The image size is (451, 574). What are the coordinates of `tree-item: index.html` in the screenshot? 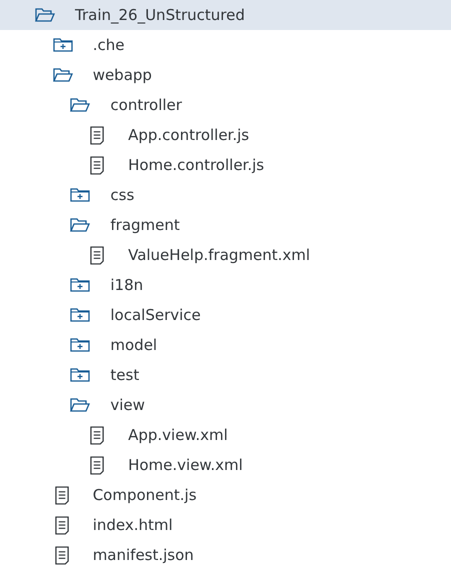 It's located at (225, 525).